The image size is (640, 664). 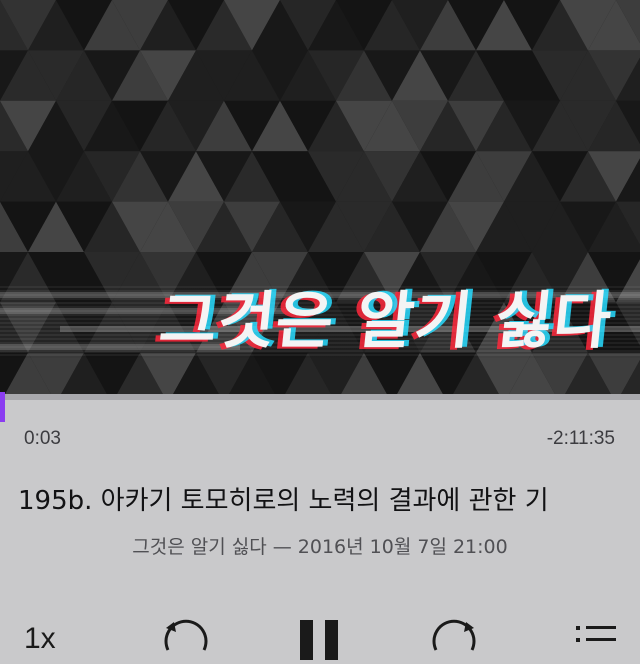 I want to click on skip-back-button, so click(x=186, y=638).